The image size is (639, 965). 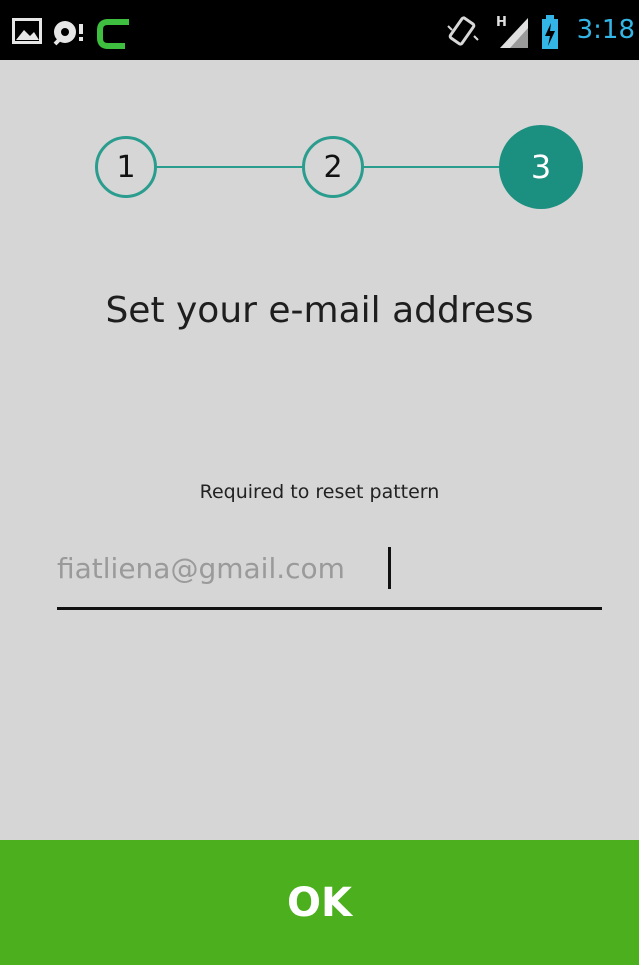 I want to click on progress-stepper: 1 2 3, so click(x=319, y=170).